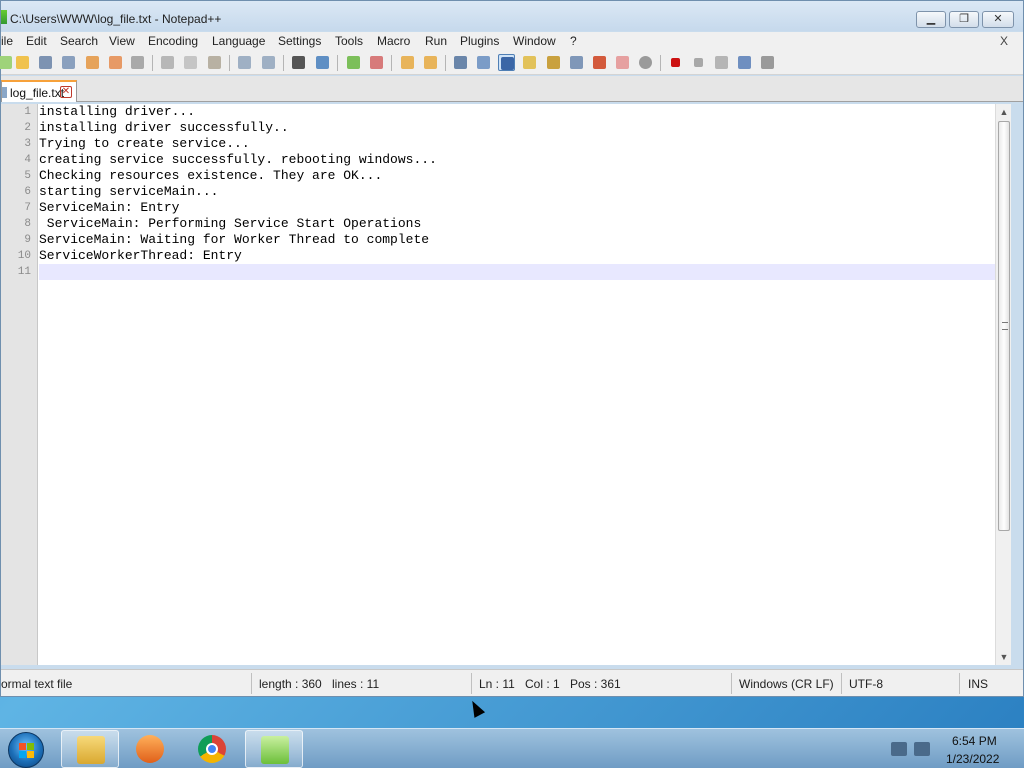 This screenshot has width=1024, height=768. Describe the element at coordinates (79, 41) in the screenshot. I see `menu-search: Search` at that location.